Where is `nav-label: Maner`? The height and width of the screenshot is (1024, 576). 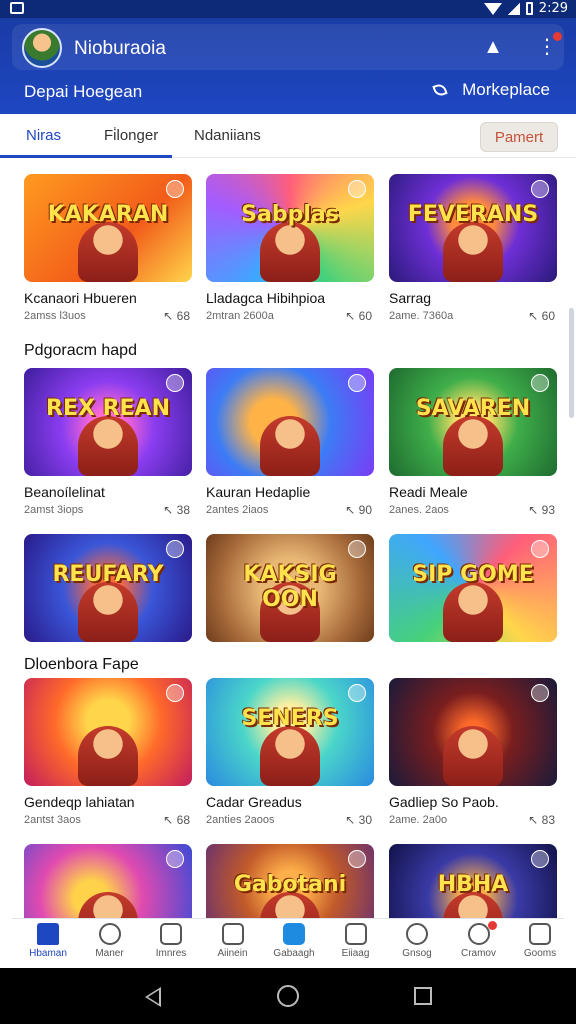 nav-label: Maner is located at coordinates (109, 953).